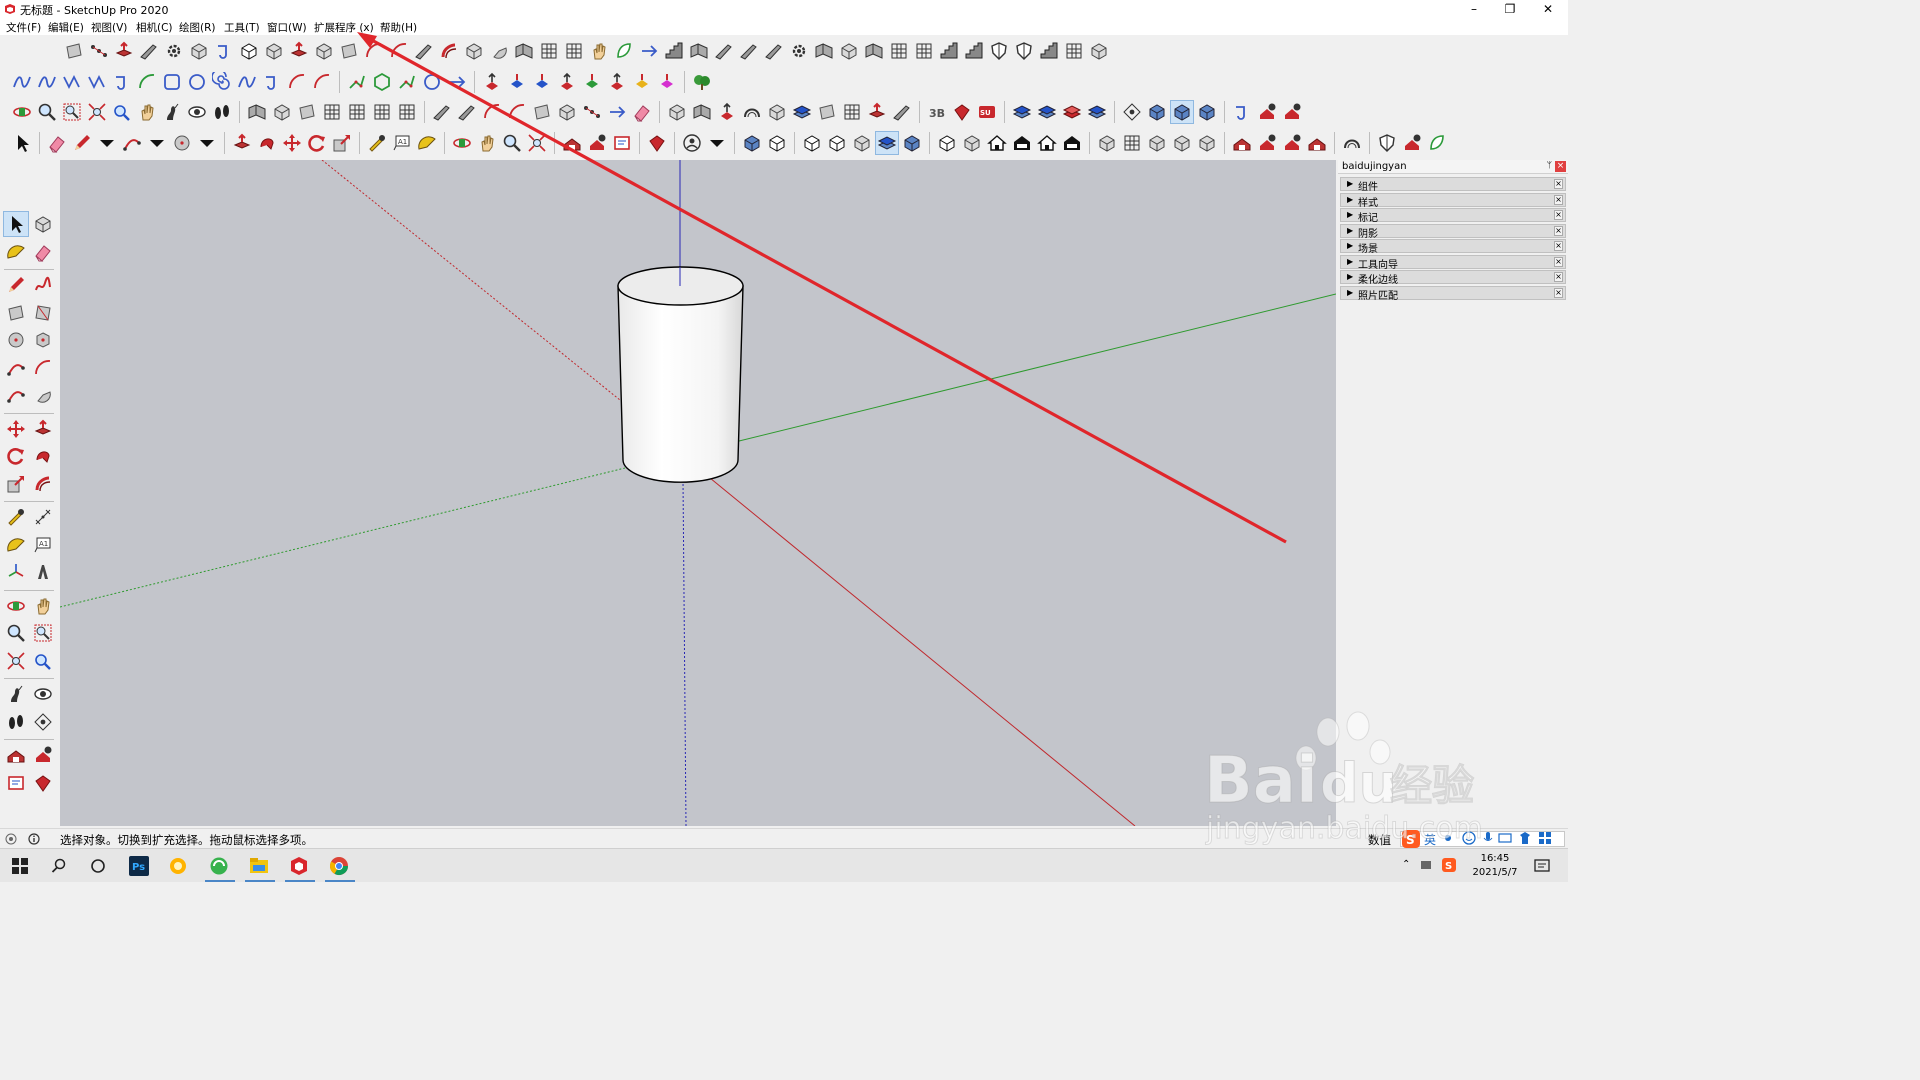 This screenshot has height=1080, width=1920. Describe the element at coordinates (622, 143) in the screenshot. I see `send-to-layout-icon` at that location.